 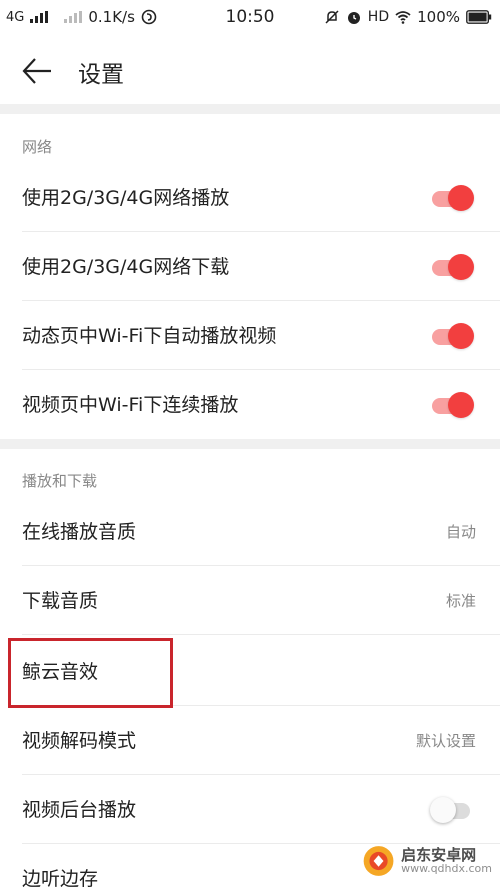 I want to click on status-right: HD 100%, so click(x=408, y=17).